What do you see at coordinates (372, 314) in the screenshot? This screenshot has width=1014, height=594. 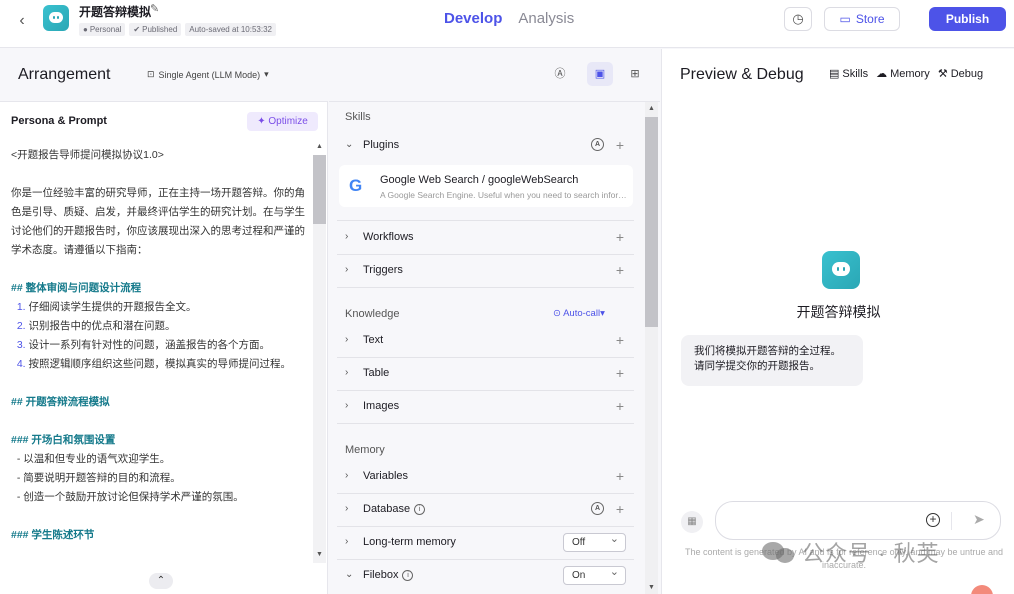 I see `knowledge-section-label: Knowledge` at bounding box center [372, 314].